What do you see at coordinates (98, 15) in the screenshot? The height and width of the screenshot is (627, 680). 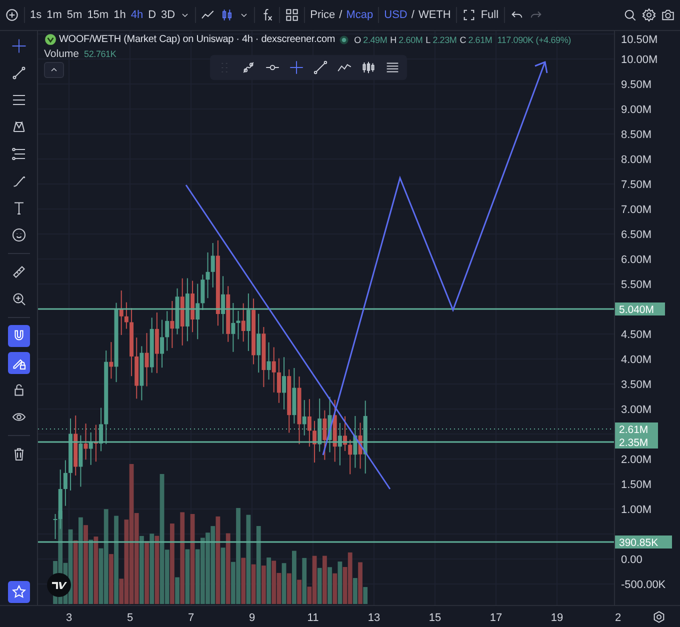 I see `interval-button: 15m` at bounding box center [98, 15].